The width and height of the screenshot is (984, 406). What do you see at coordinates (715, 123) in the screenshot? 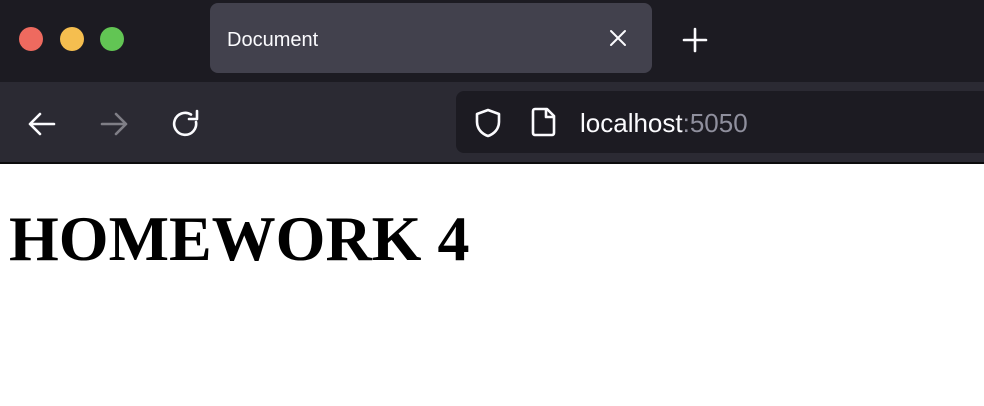
I see `url-port: :5050` at bounding box center [715, 123].